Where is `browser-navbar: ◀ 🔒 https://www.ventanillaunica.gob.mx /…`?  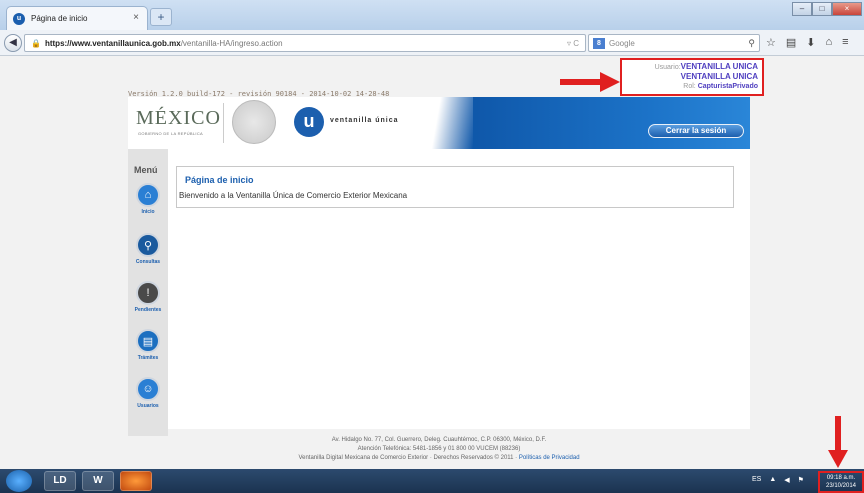 browser-navbar: ◀ 🔒 https://www.ventanillaunica.gob.mx /… is located at coordinates (432, 43).